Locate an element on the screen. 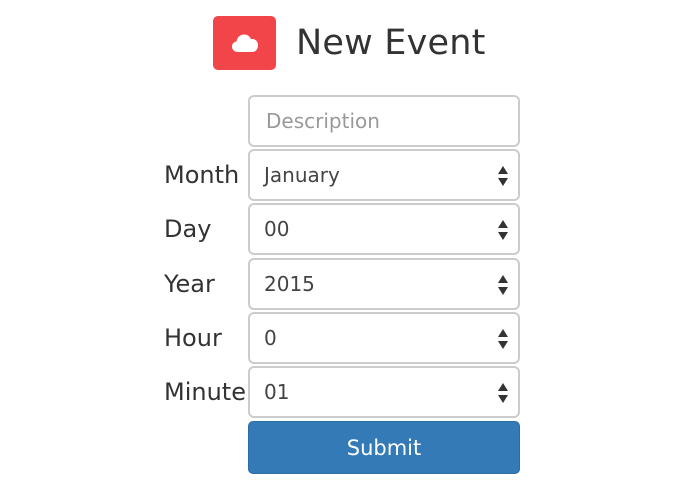 Image resolution: width=695 pixels, height=494 pixels. minute-row: Minute 01 is located at coordinates (347, 392).